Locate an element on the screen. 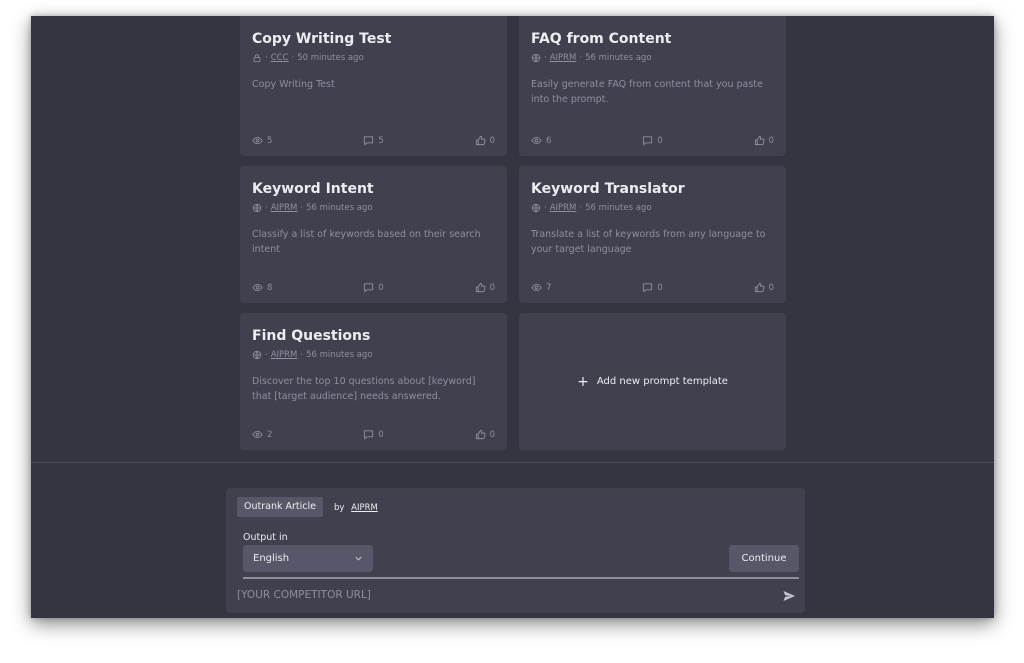  card-title: Keyword Translator is located at coordinates (608, 189).